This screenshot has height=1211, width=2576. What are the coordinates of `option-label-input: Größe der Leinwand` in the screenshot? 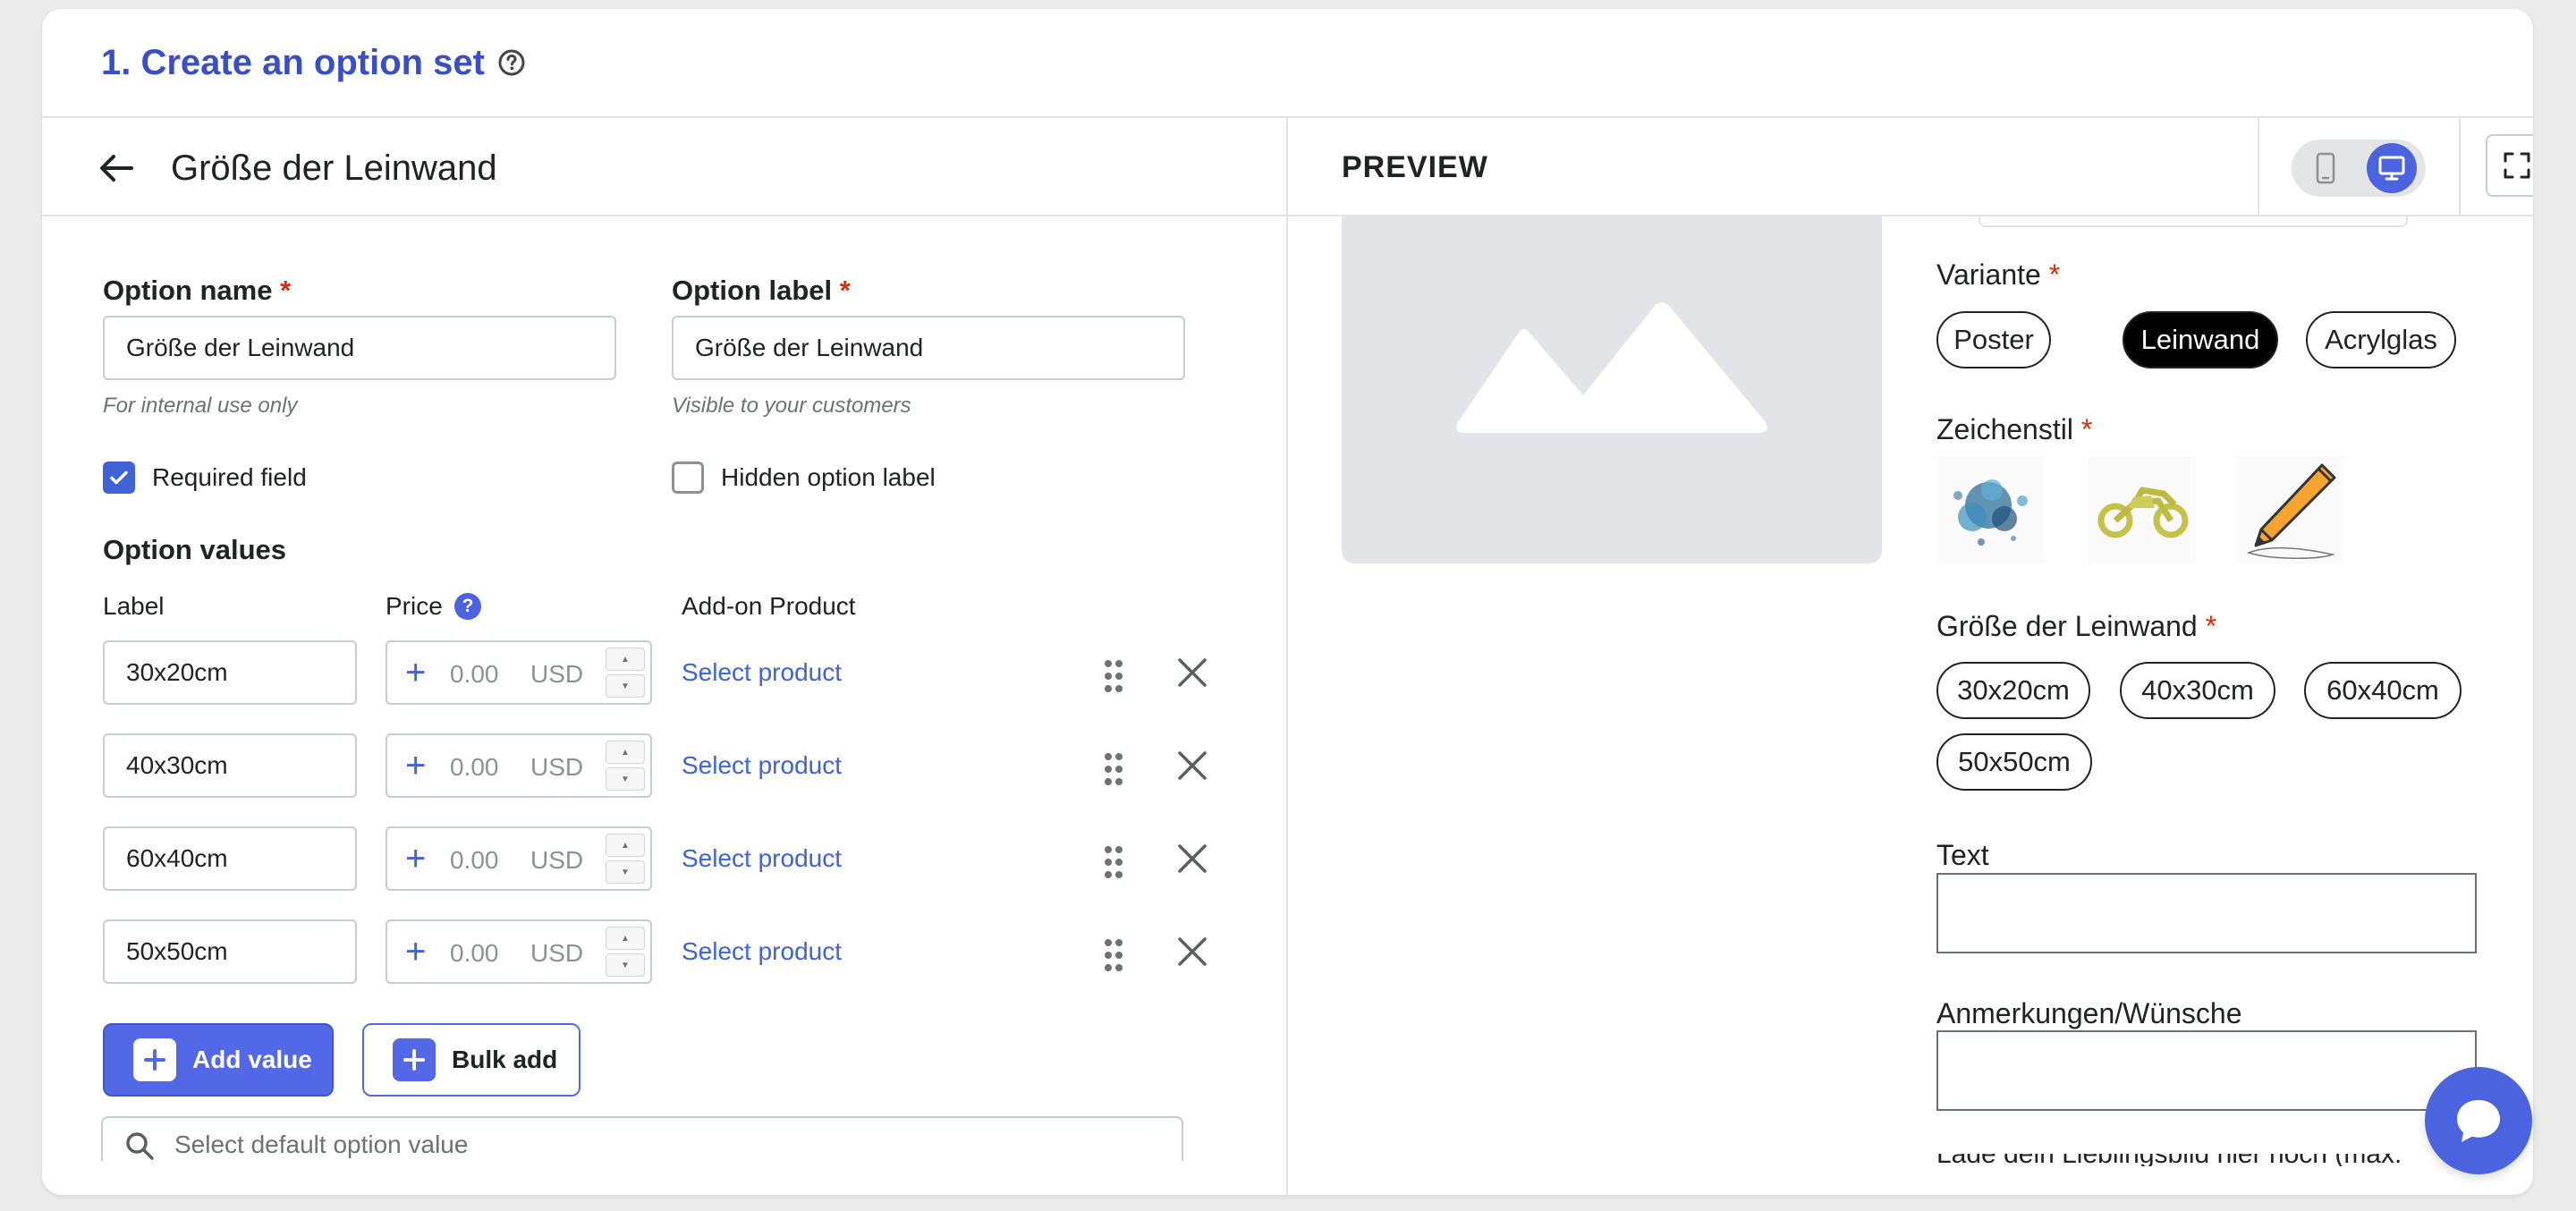 It's located at (928, 348).